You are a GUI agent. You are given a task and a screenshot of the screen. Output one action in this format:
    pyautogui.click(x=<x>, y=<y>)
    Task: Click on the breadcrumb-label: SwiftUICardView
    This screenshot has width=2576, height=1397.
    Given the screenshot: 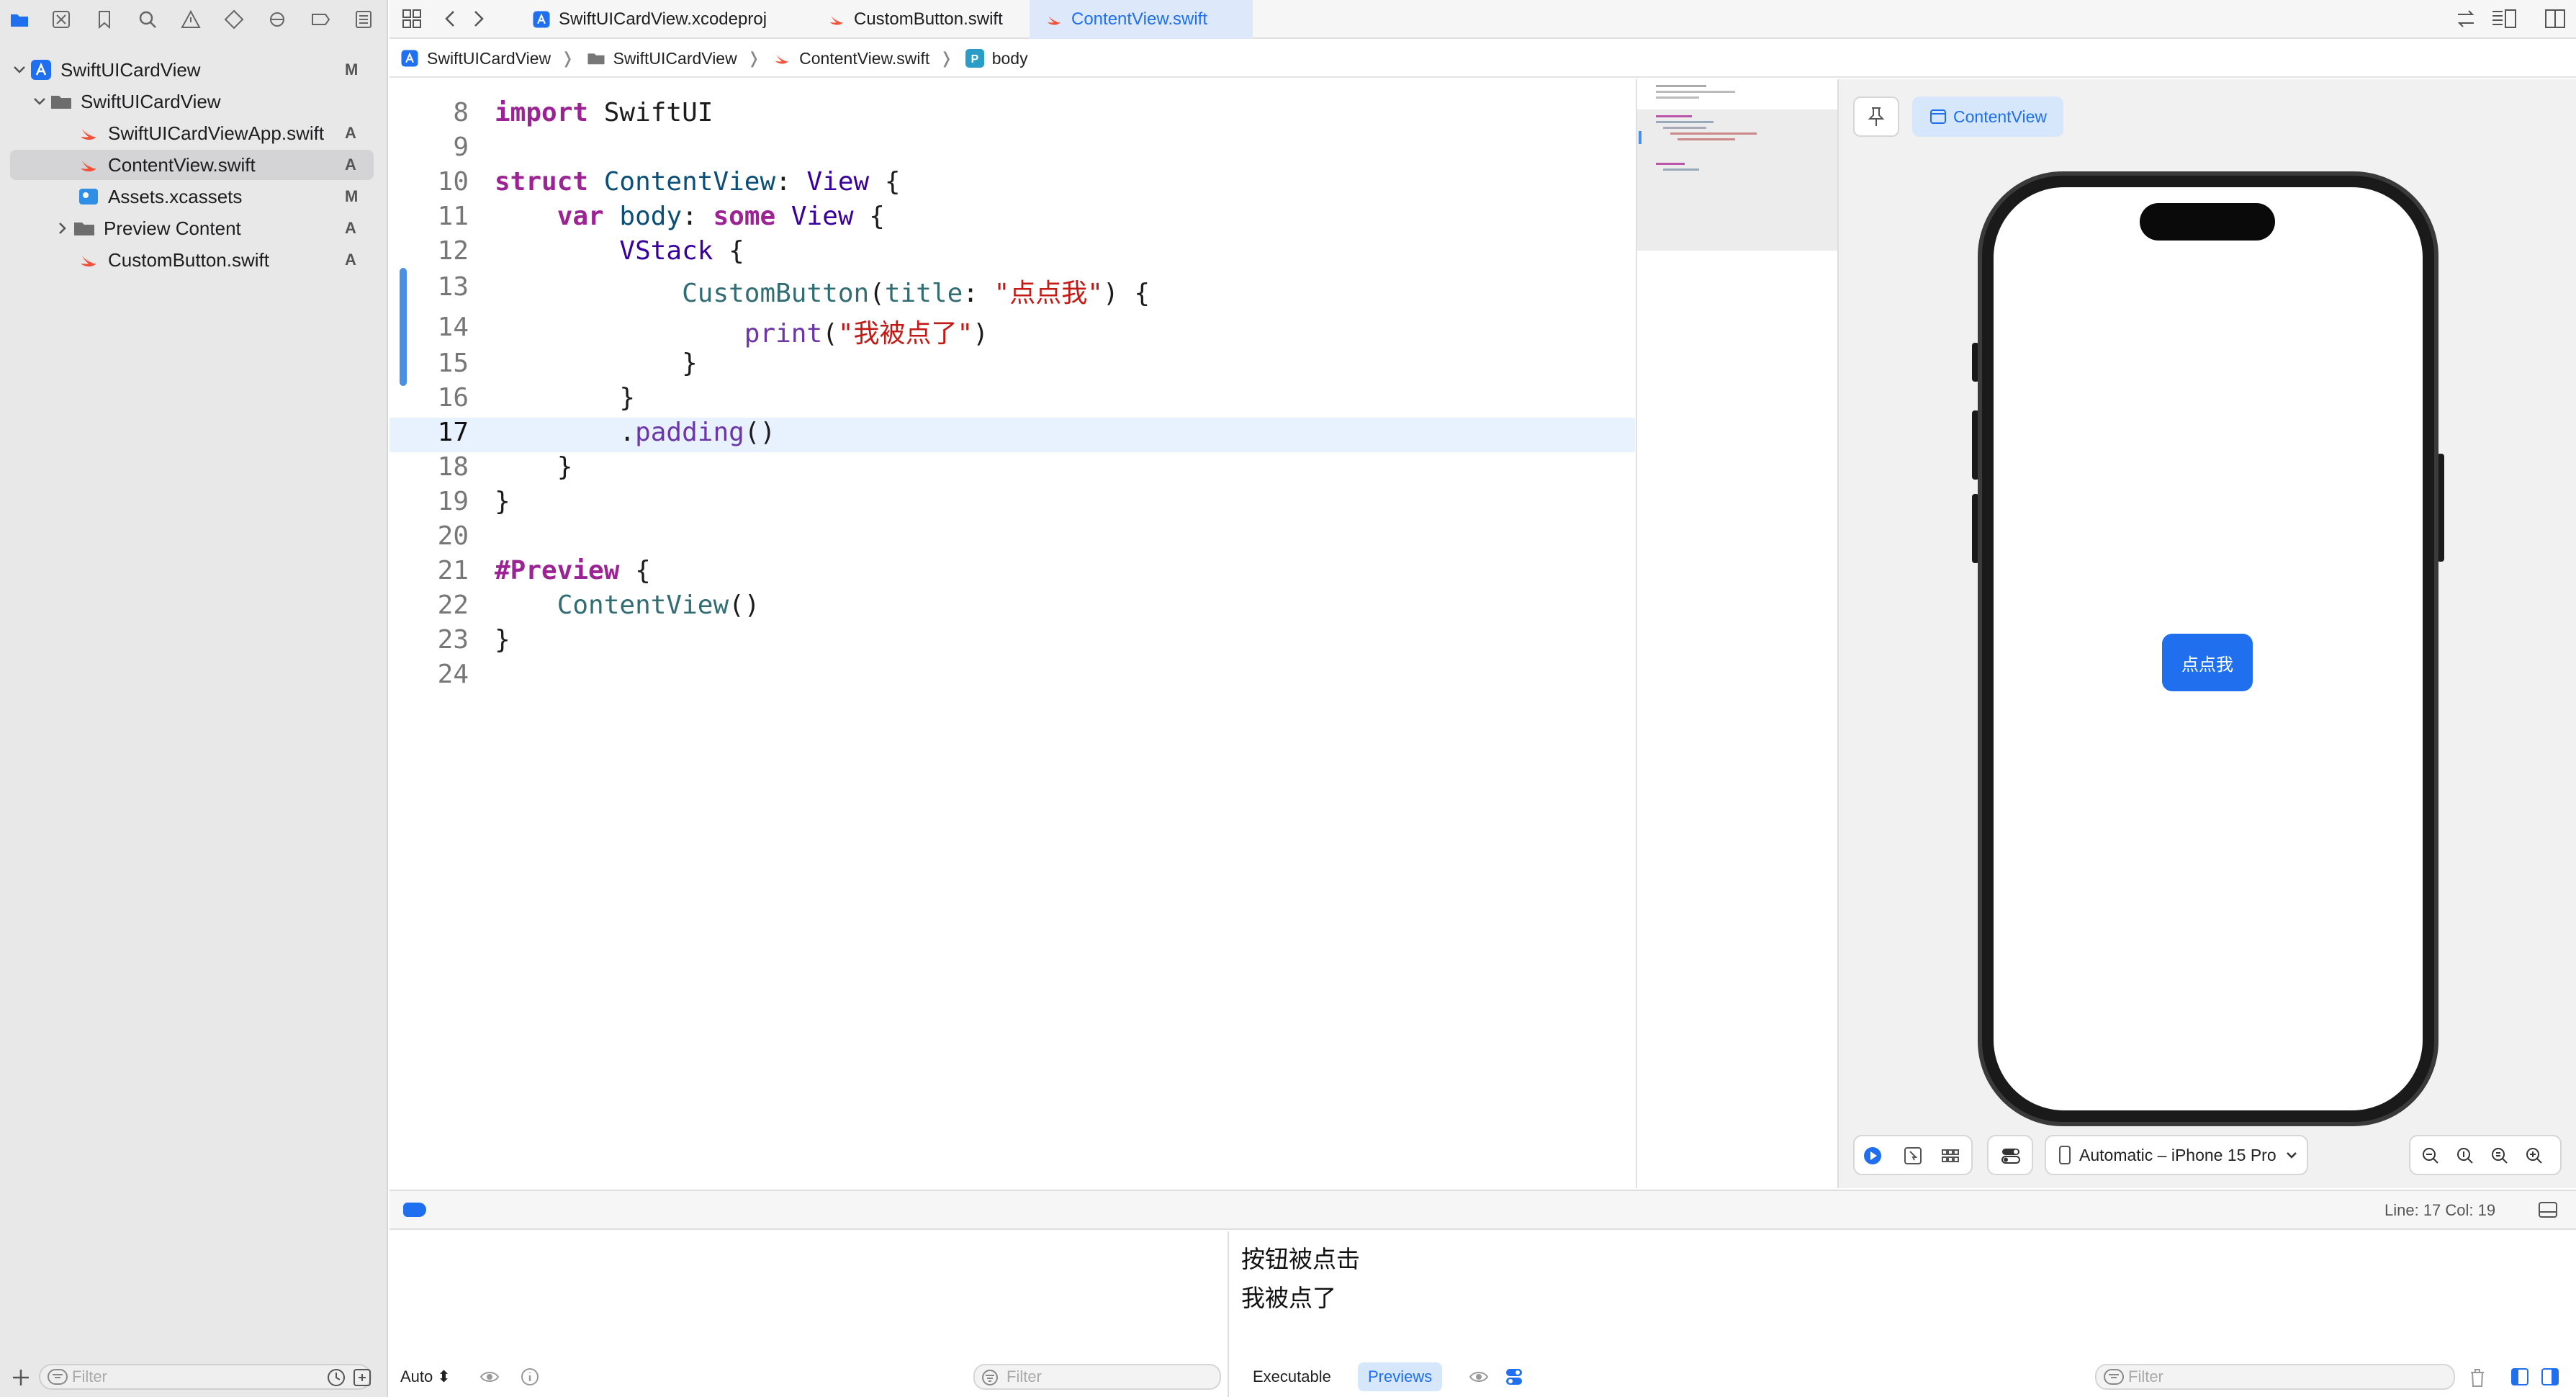 What is the action you would take?
    pyautogui.click(x=489, y=58)
    